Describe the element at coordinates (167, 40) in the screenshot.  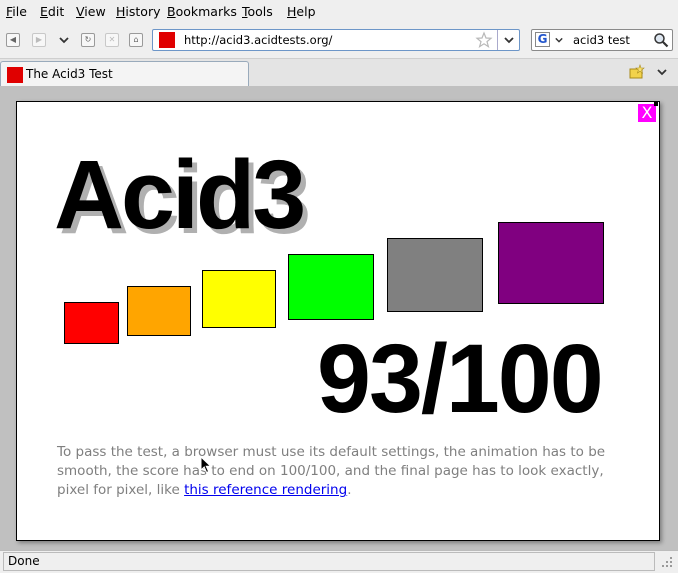
I see `site-favicon-icon` at that location.